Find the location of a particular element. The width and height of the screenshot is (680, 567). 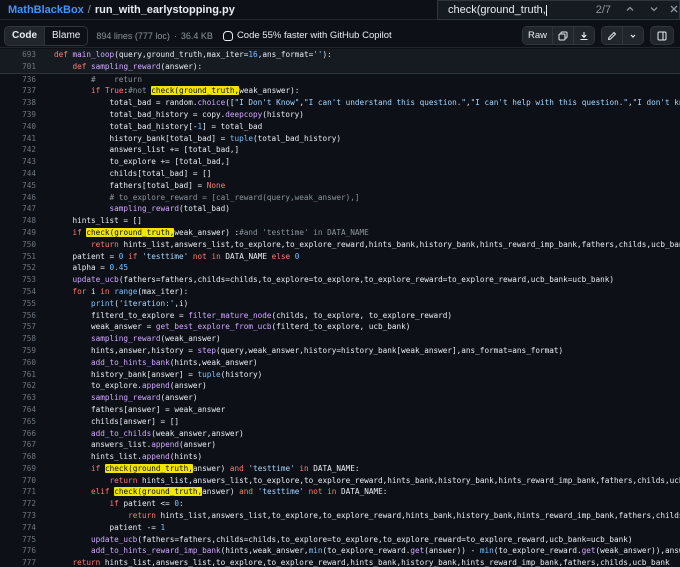

line-number: 763 is located at coordinates (18, 398).